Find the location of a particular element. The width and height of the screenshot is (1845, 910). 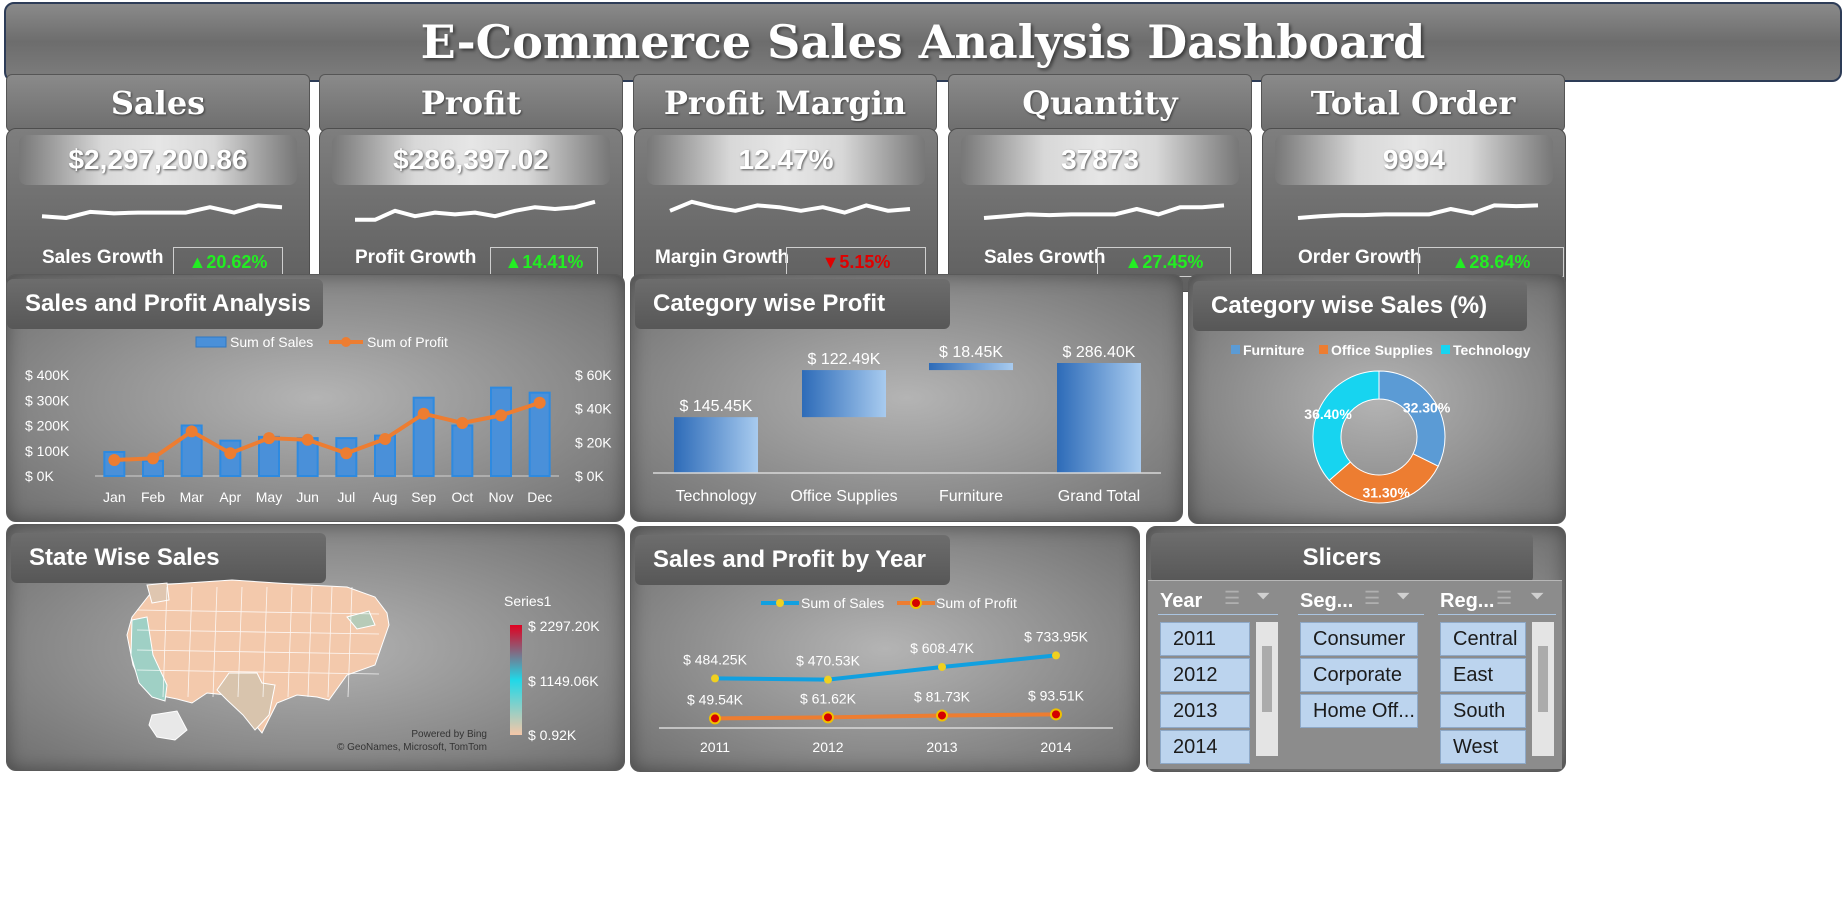

slicer-item-2011: 2011 is located at coordinates (1205, 639).